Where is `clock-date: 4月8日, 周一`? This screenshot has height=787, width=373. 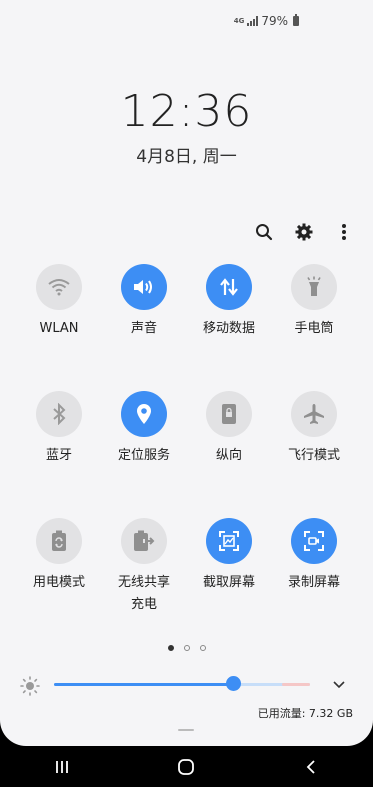
clock-date: 4月8日, 周一 is located at coordinates (186, 157).